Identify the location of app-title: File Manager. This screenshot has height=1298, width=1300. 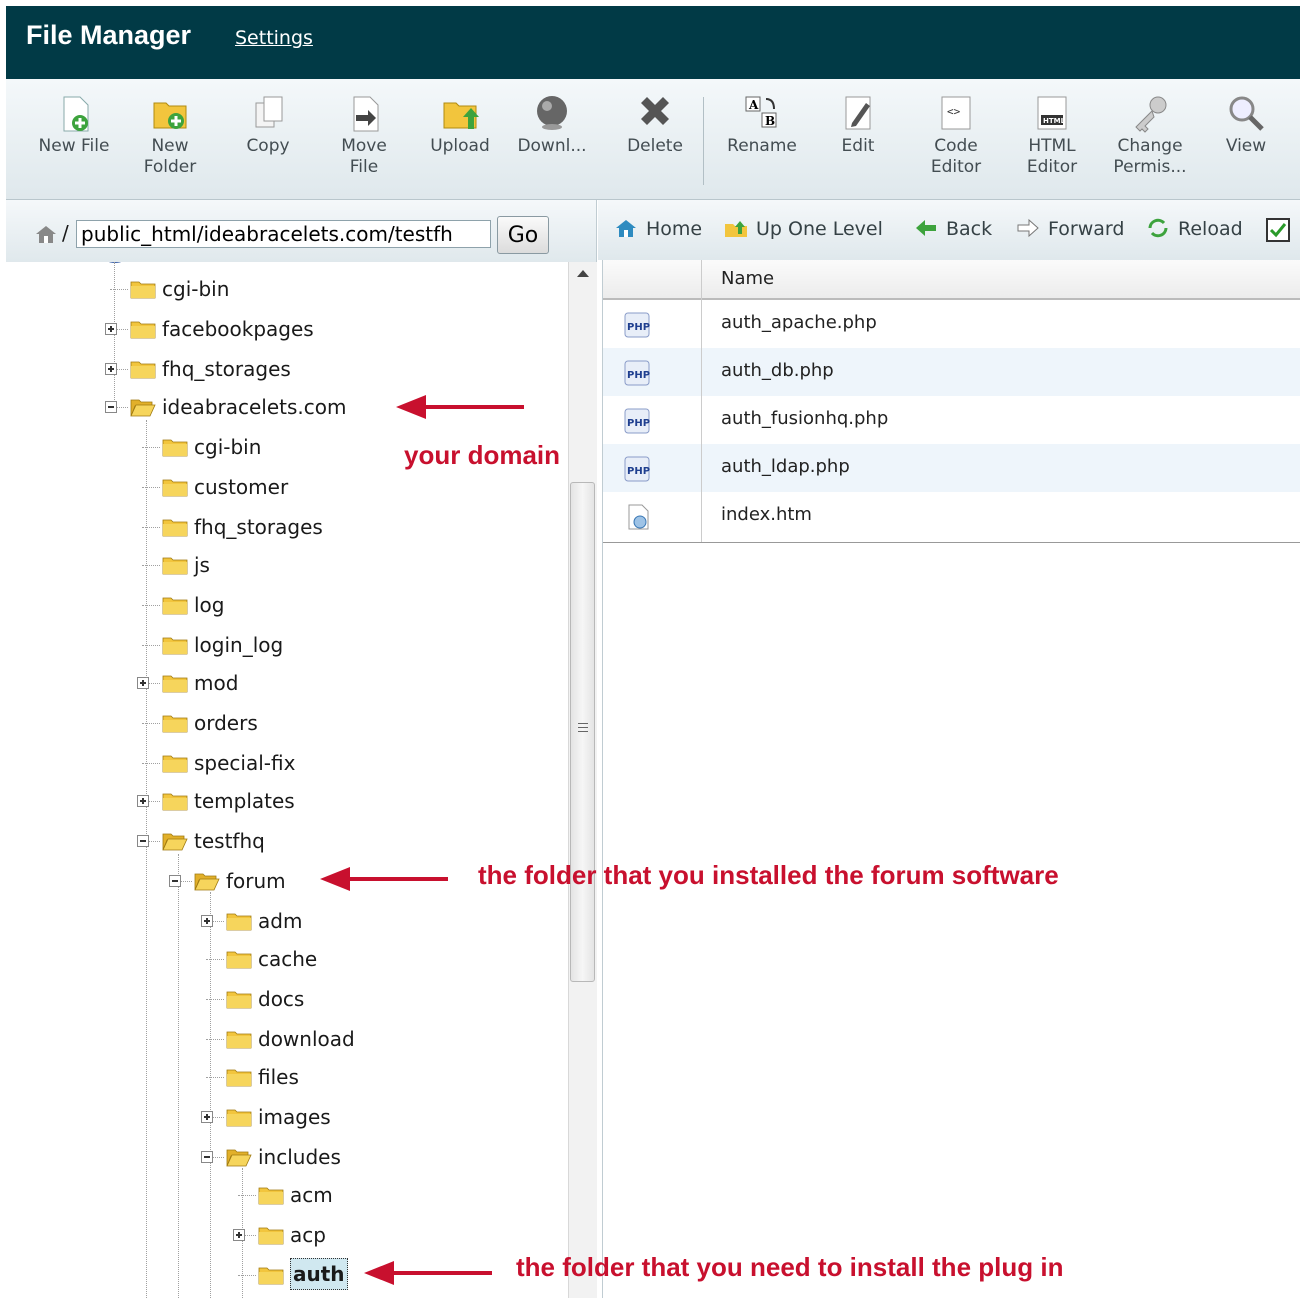
(109, 35).